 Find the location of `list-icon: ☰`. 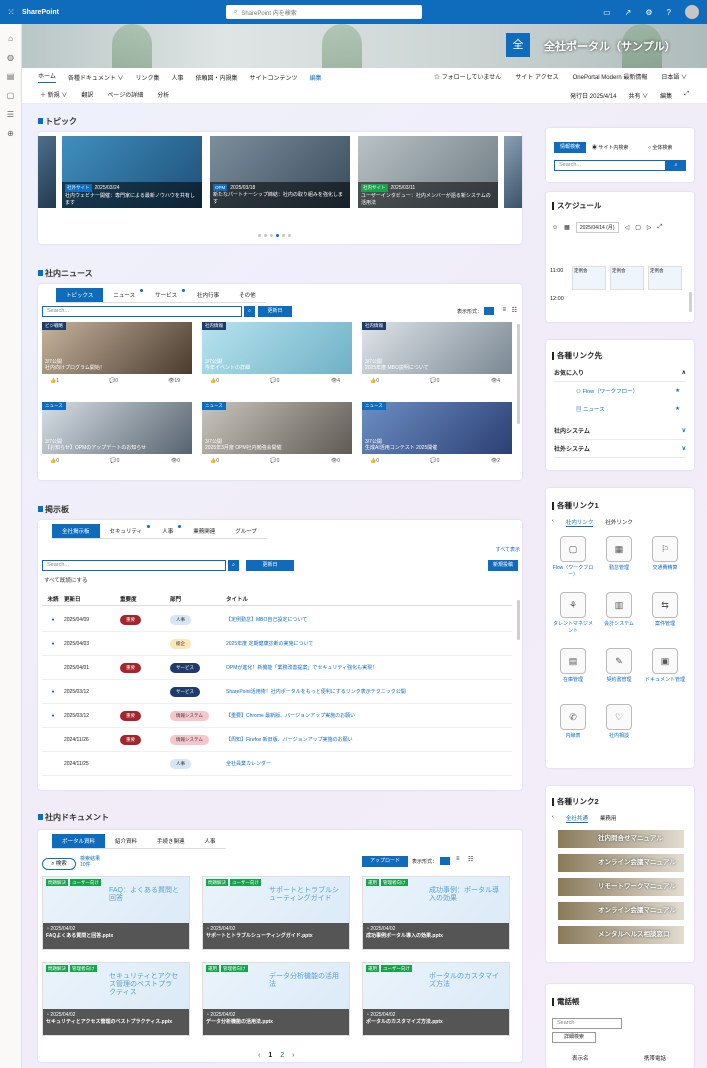

list-icon: ☰ is located at coordinates (10, 114).